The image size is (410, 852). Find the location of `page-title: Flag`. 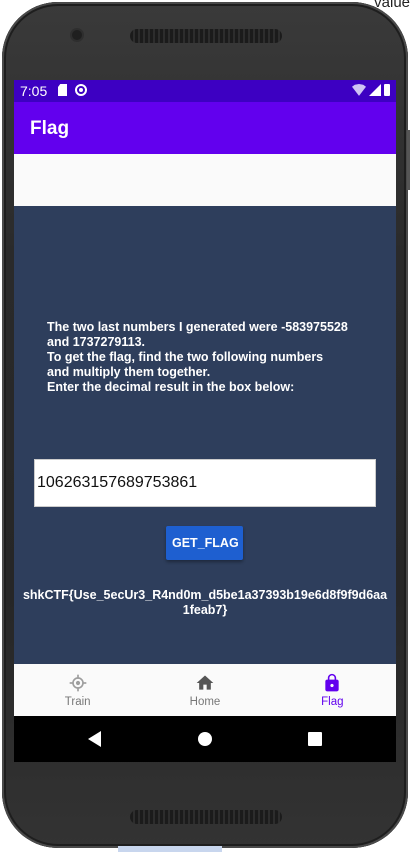

page-title: Flag is located at coordinates (50, 128).